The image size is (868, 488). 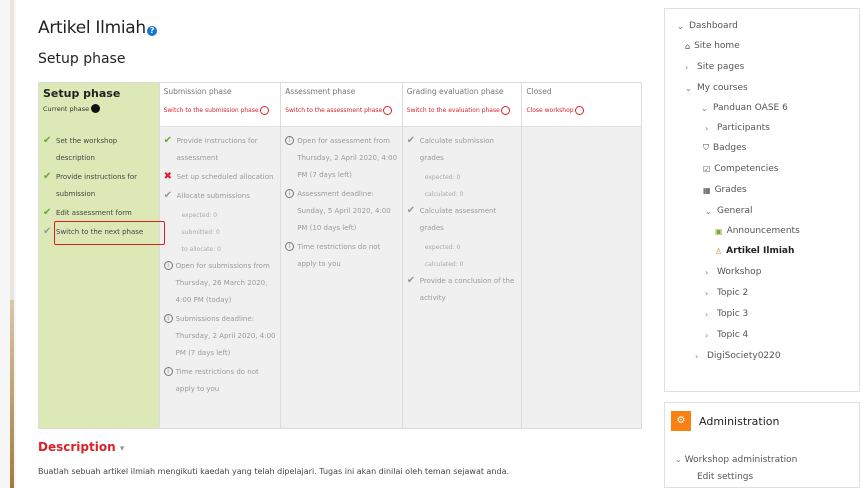 I want to click on nav-item-general: ⌄ General, so click(x=728, y=211).